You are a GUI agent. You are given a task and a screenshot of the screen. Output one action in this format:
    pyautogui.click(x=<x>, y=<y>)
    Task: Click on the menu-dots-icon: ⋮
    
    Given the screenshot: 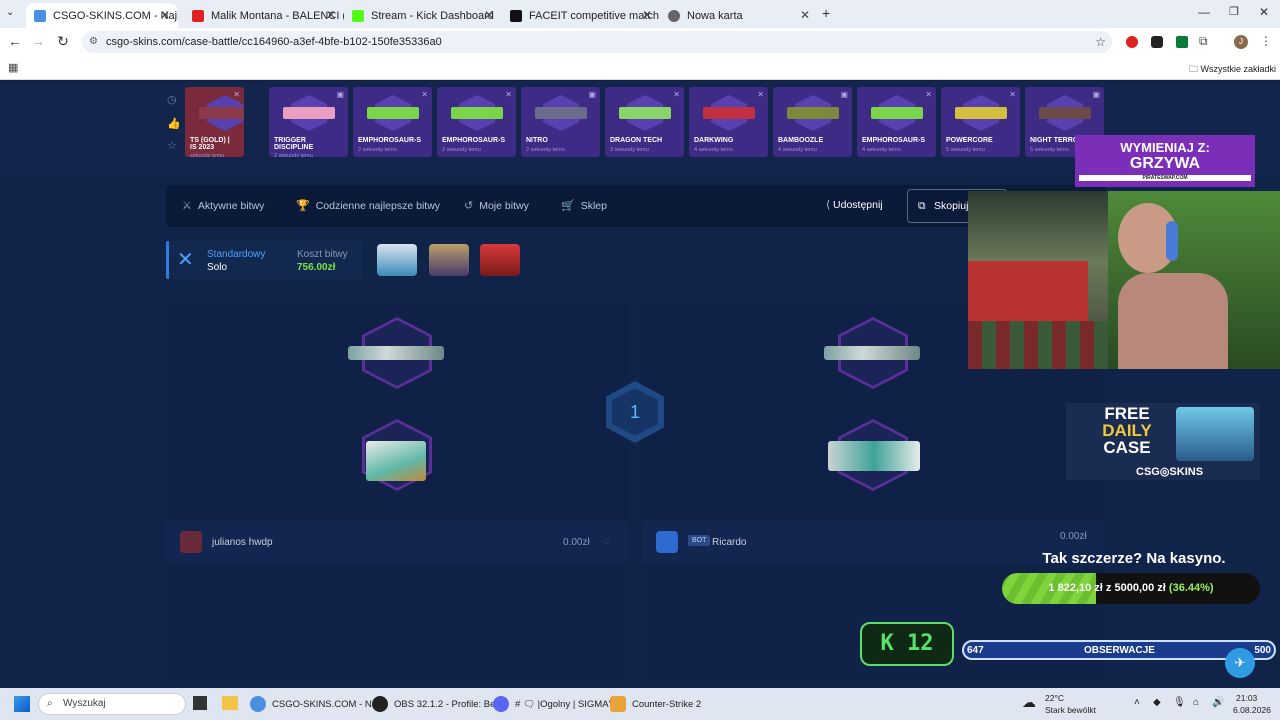 What is the action you would take?
    pyautogui.click(x=1266, y=41)
    